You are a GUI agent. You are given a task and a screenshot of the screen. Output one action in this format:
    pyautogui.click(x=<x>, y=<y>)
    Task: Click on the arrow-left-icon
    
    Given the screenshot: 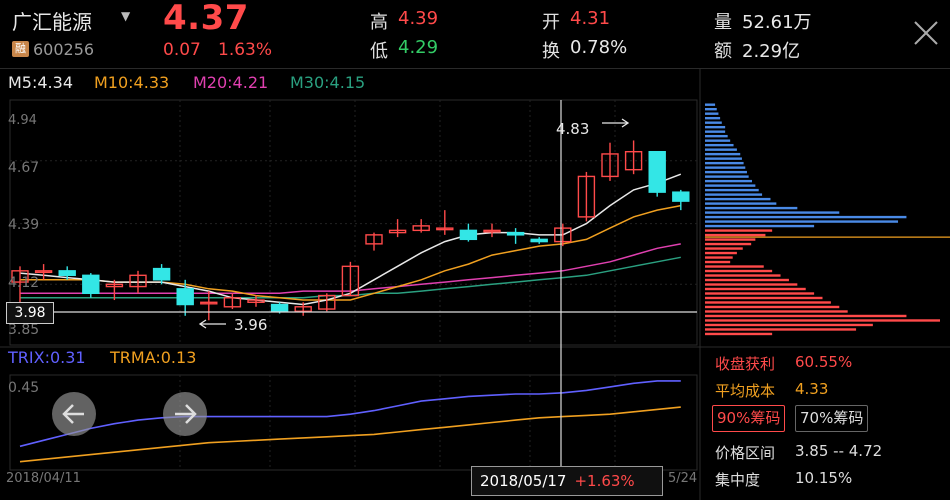 What is the action you would take?
    pyautogui.click(x=73, y=414)
    